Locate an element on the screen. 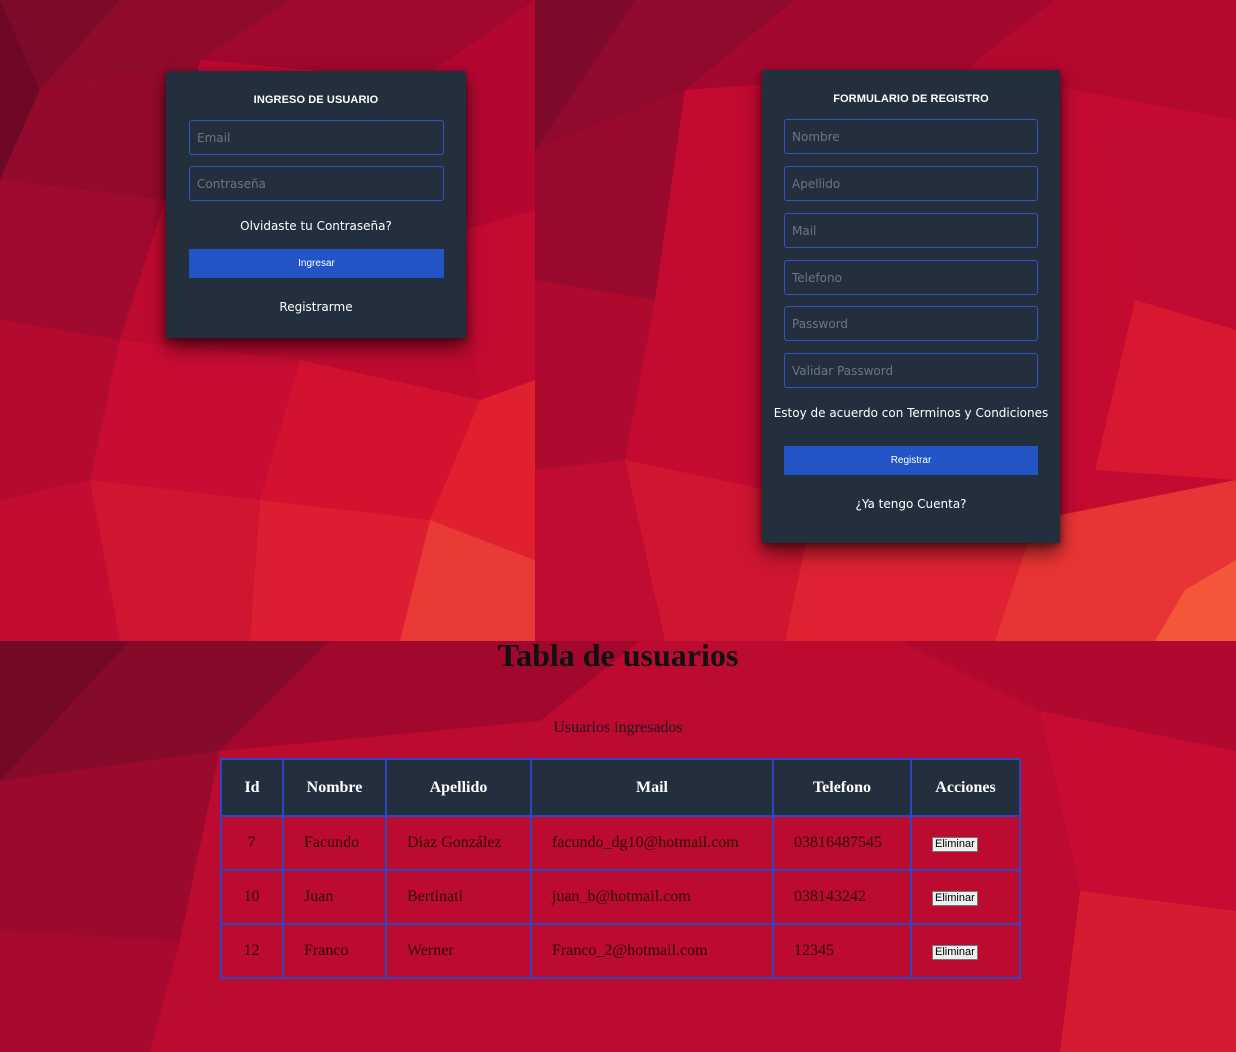  header-acciones: Acciones is located at coordinates (965, 787).